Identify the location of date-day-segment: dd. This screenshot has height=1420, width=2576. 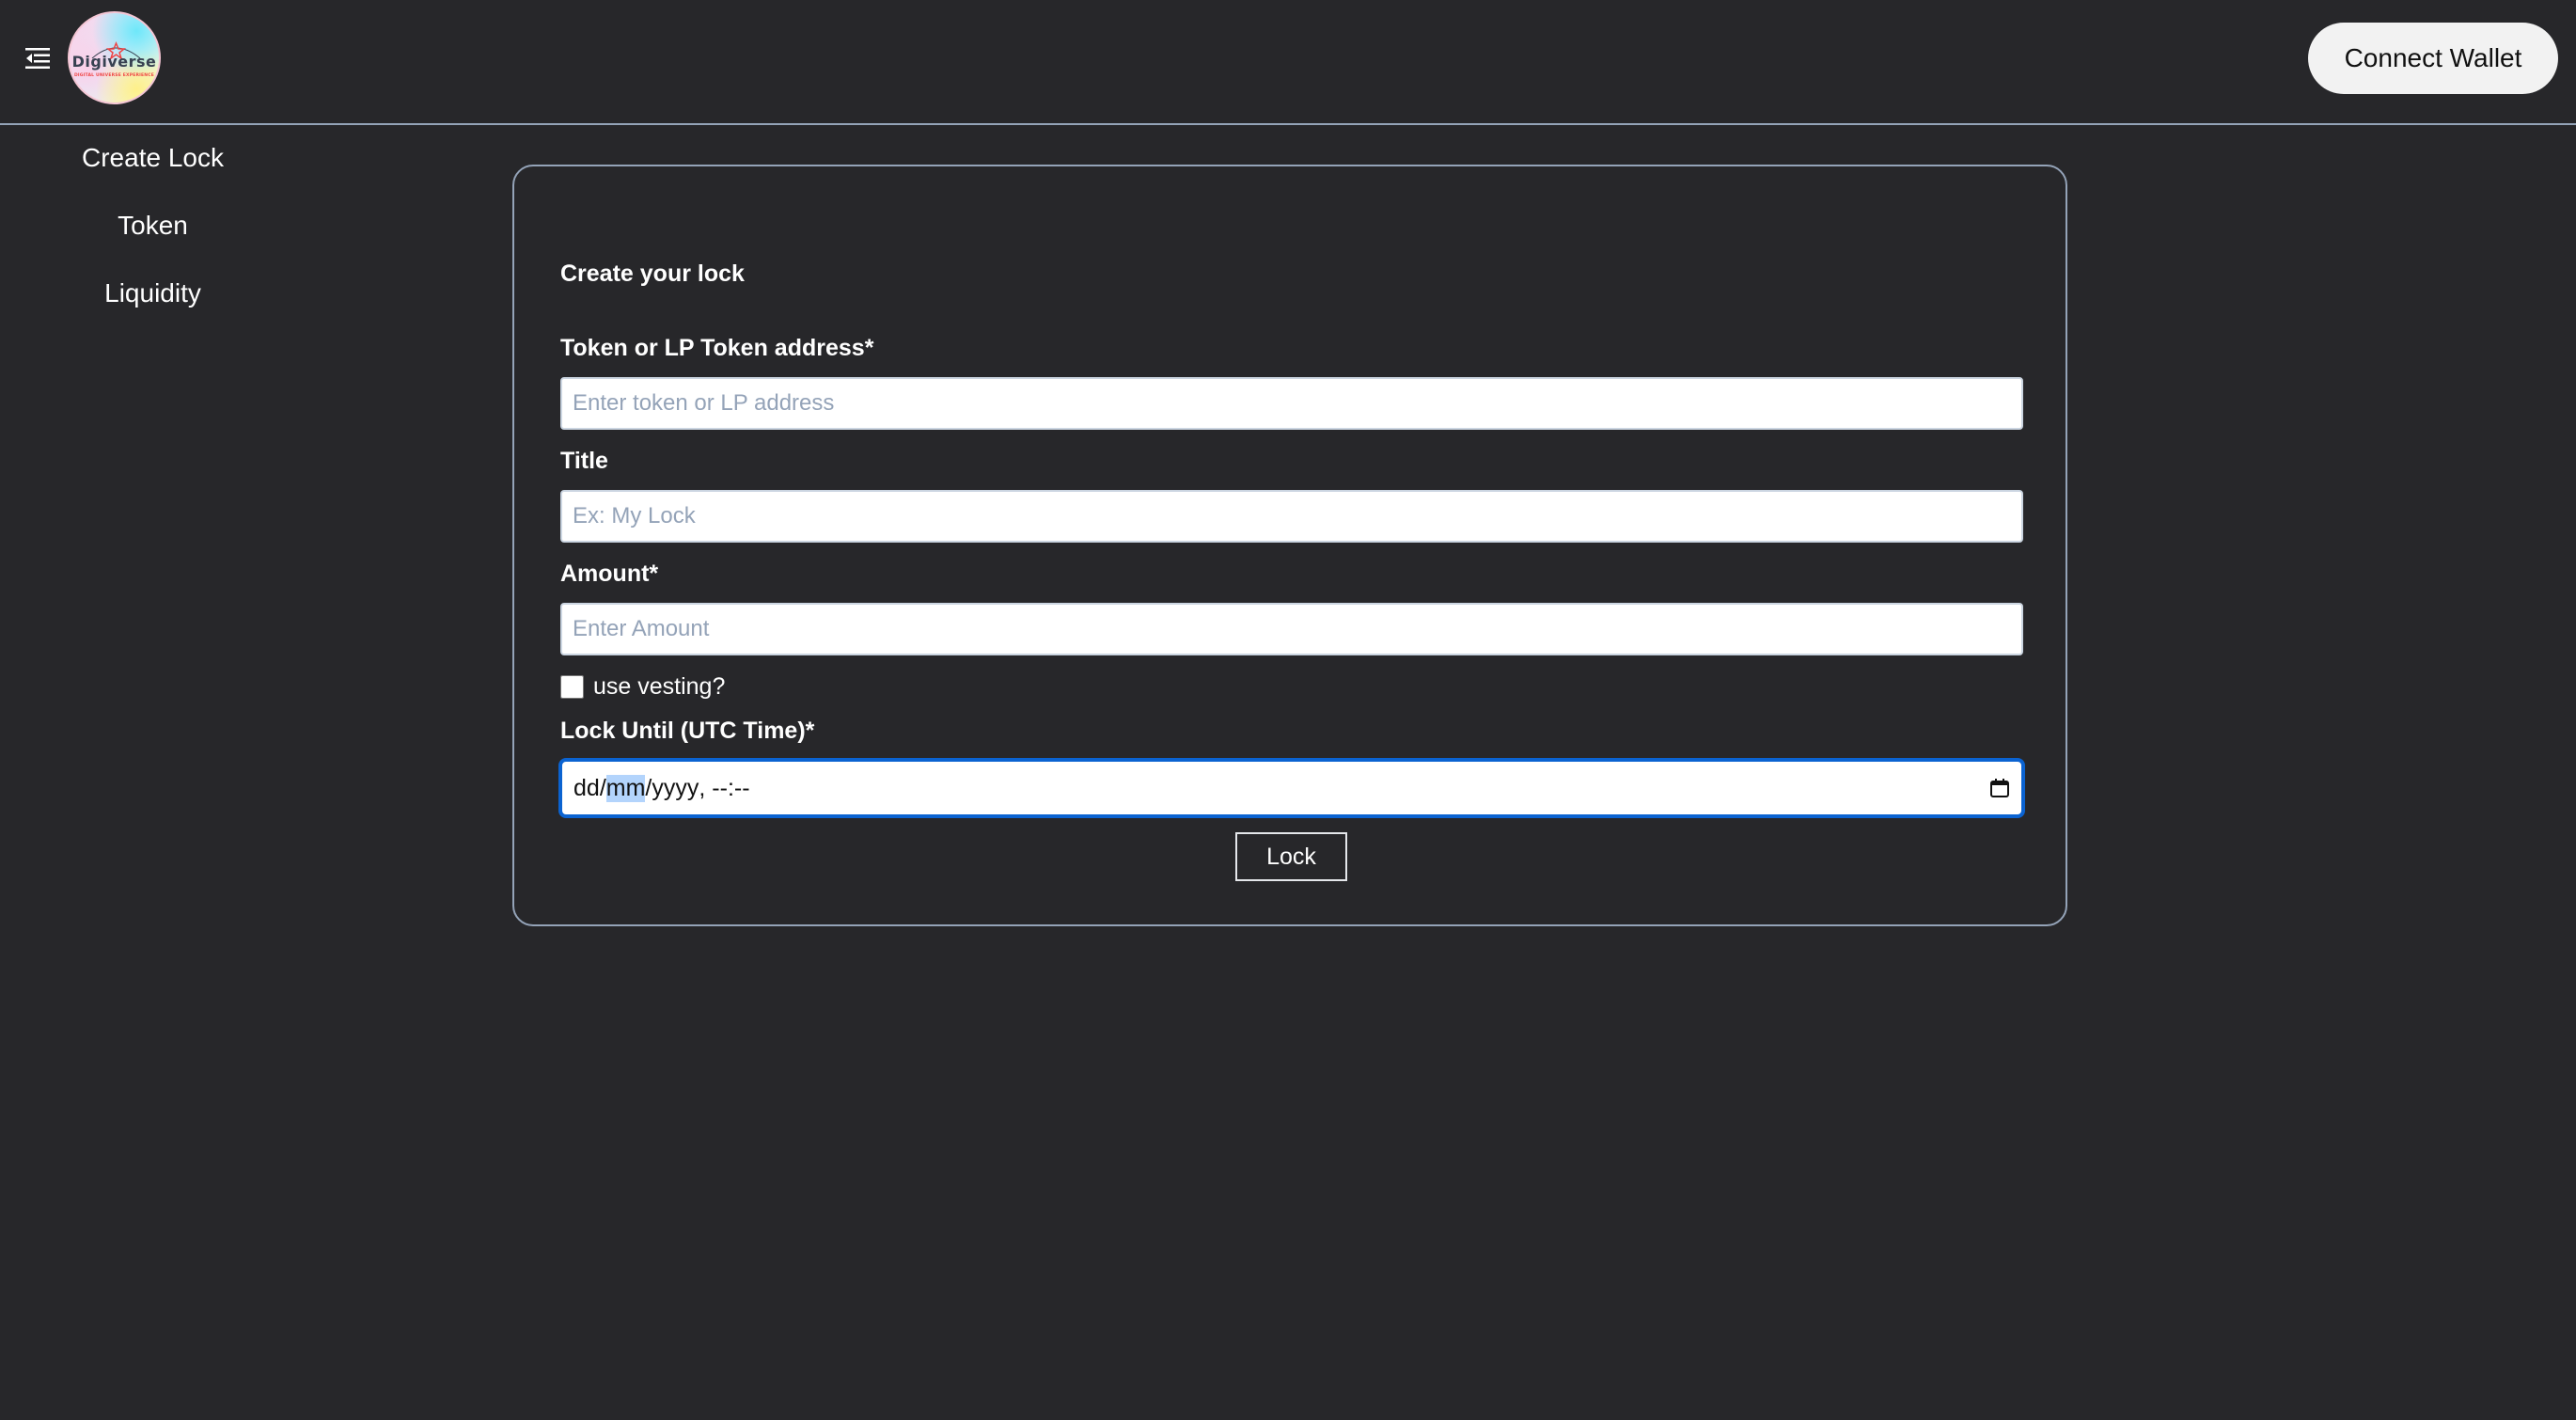
(587, 788).